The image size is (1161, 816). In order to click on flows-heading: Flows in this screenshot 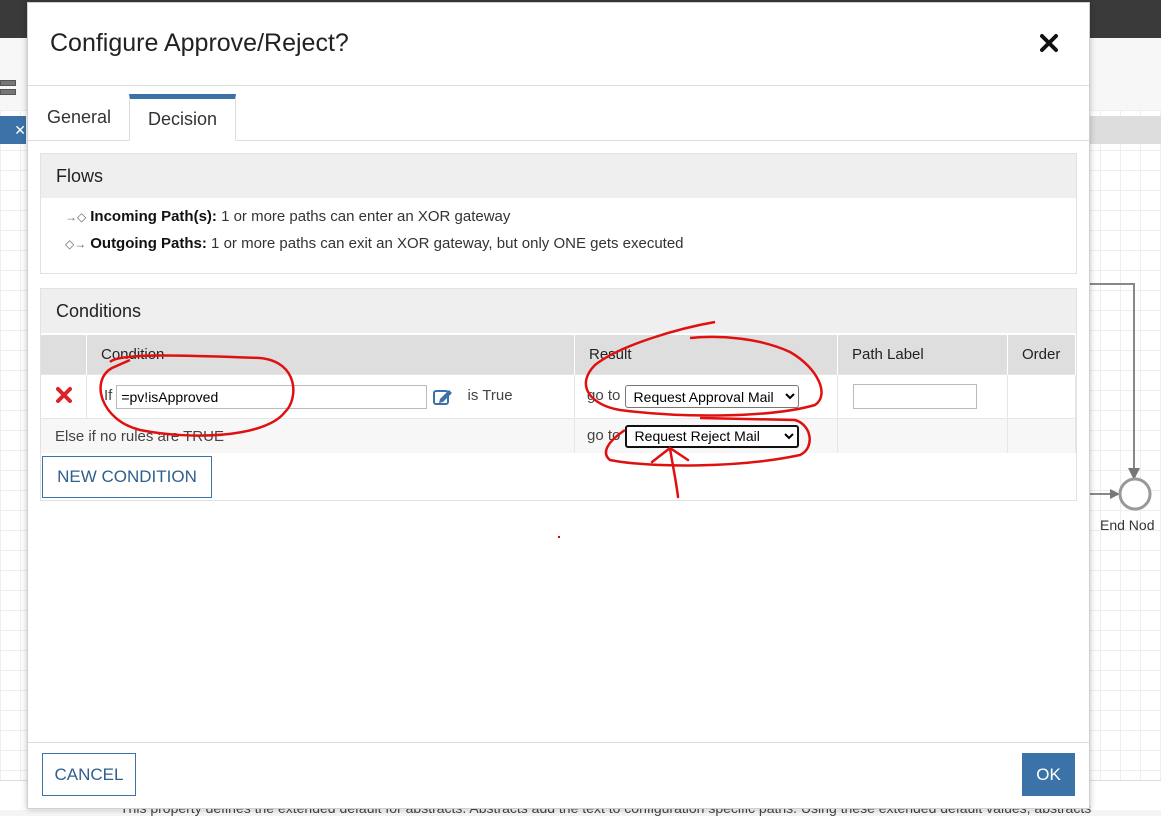, I will do `click(558, 176)`.